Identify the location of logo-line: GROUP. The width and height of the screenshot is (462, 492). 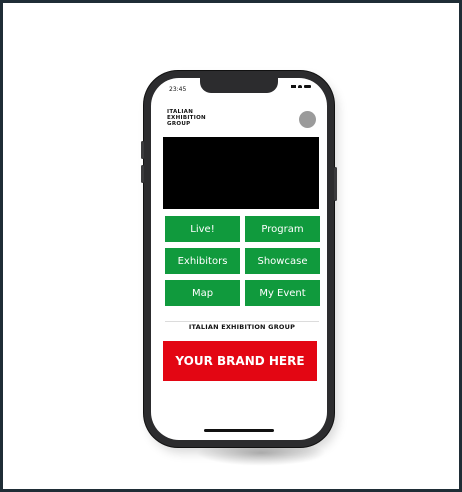
(179, 124).